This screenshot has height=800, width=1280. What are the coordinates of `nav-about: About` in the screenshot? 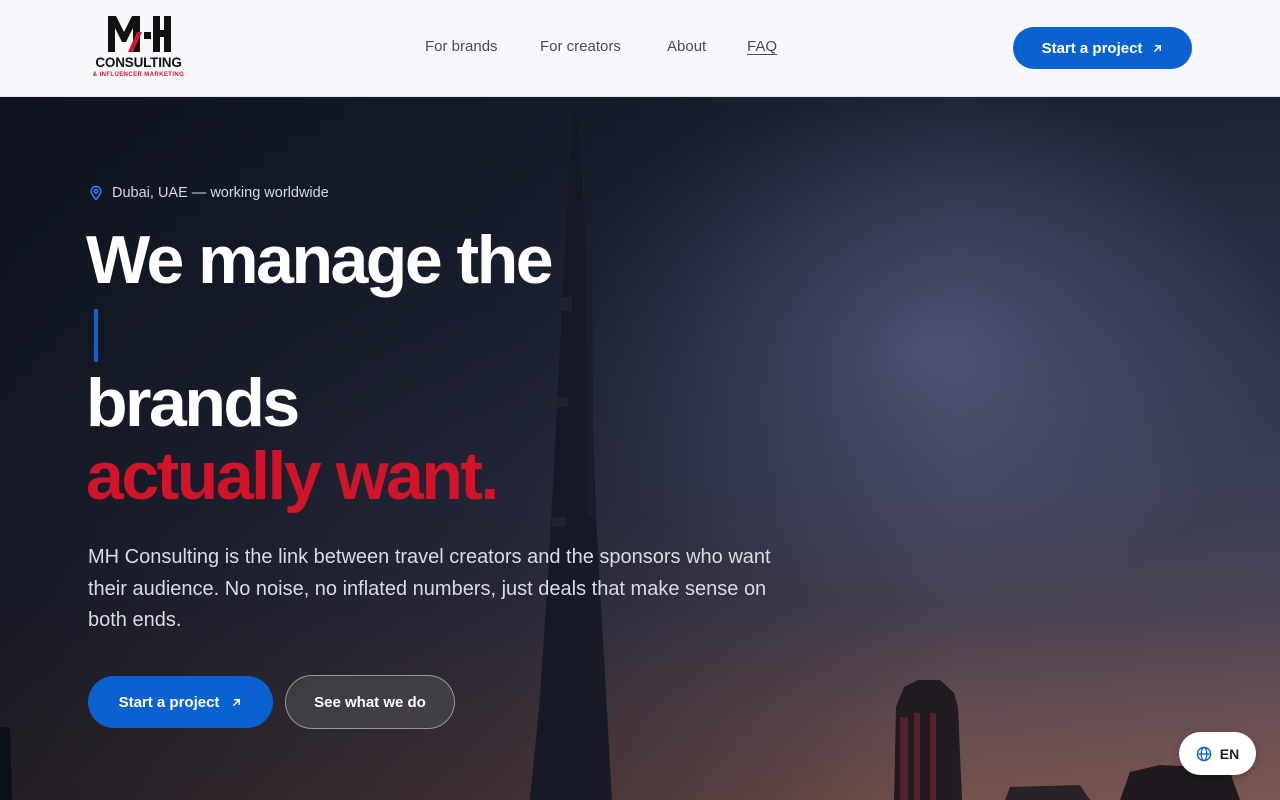 It's located at (686, 46).